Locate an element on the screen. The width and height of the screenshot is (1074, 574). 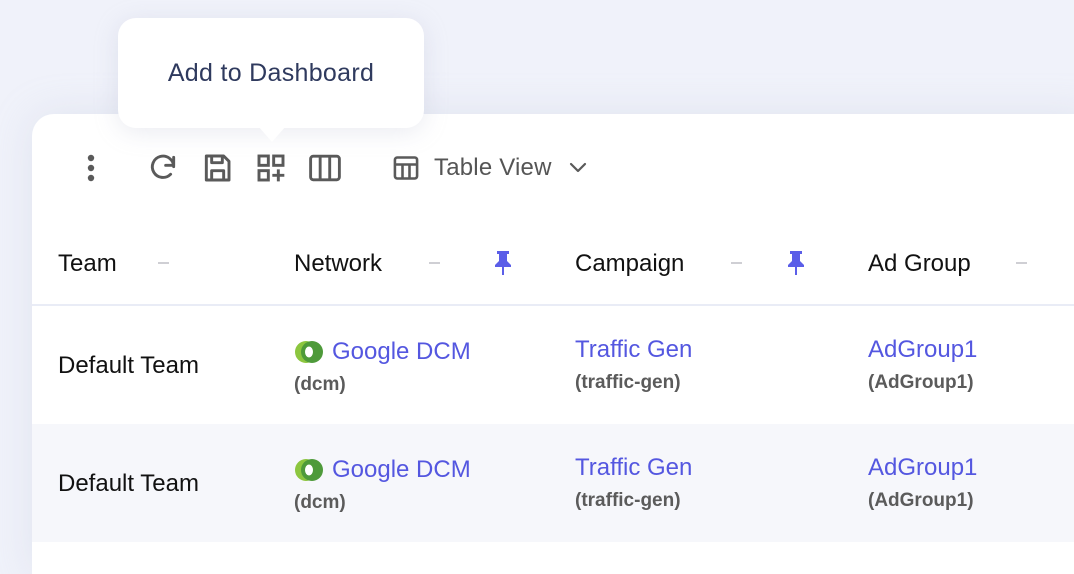
columns-icon is located at coordinates (325, 168).